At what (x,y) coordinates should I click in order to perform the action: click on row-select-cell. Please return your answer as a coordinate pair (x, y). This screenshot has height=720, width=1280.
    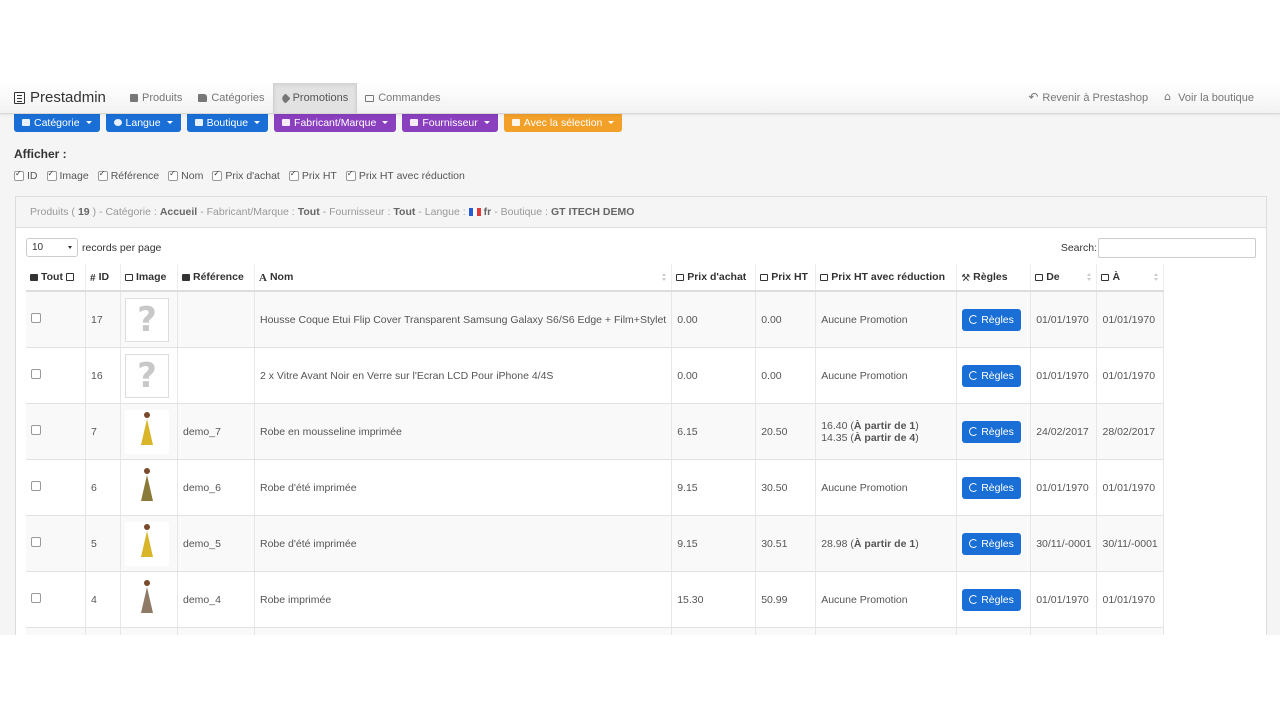
    Looking at the image, I should click on (56, 487).